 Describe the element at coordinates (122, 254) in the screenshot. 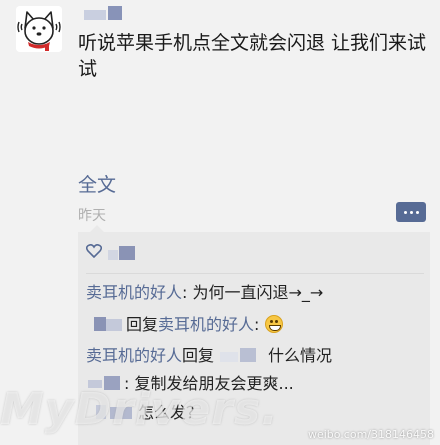

I see `liker-name-blurred` at that location.